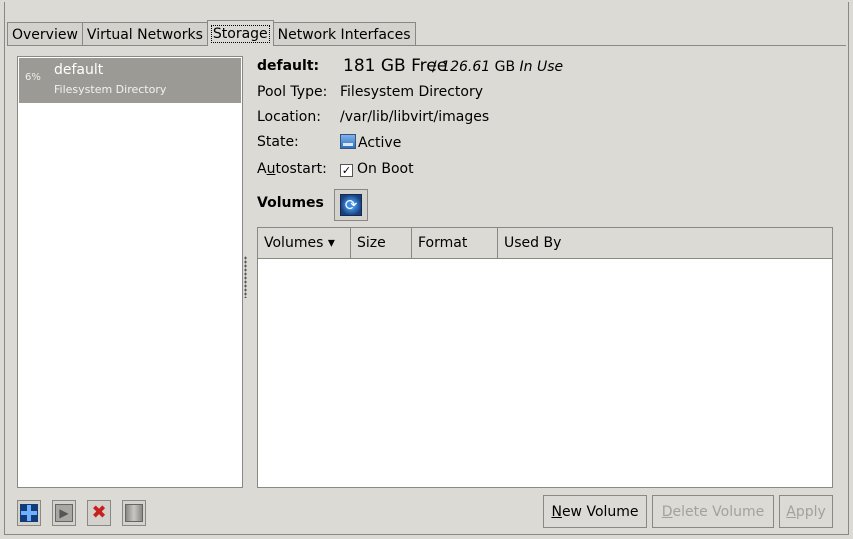 Image resolution: width=853 pixels, height=539 pixels. I want to click on state-text: Active, so click(380, 143).